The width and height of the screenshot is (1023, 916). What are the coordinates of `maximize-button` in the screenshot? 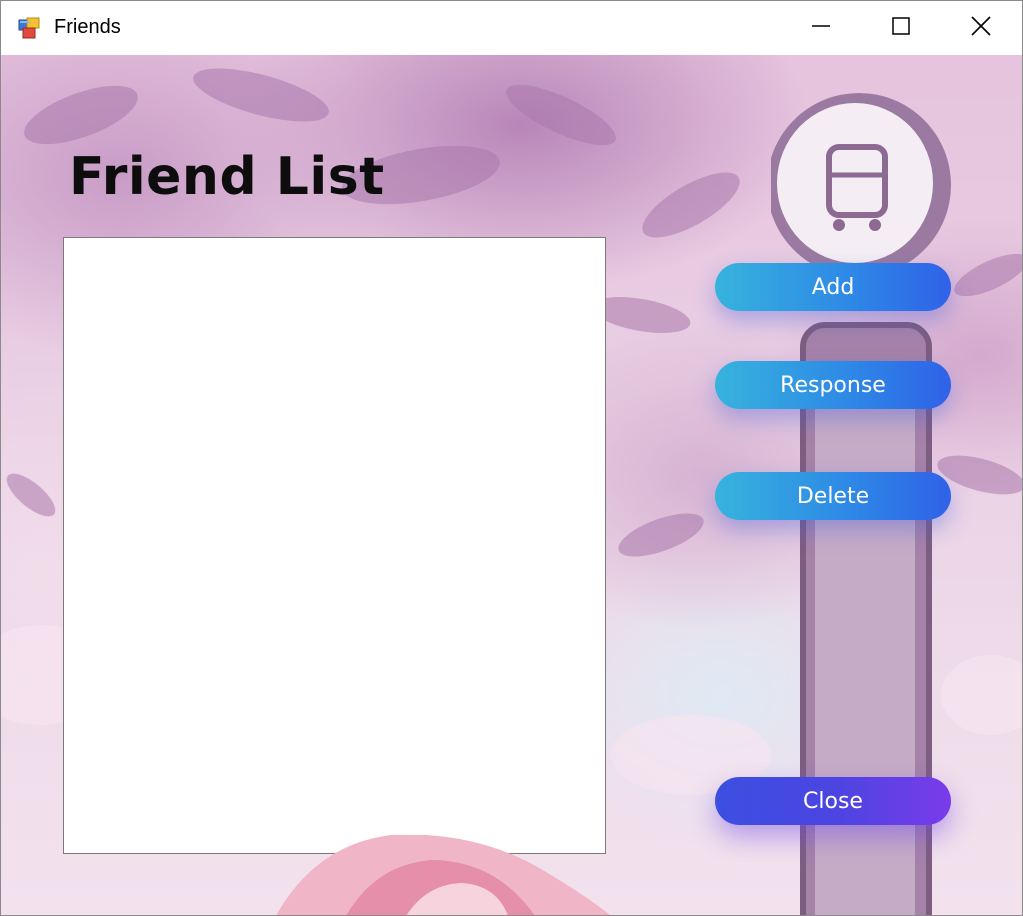 It's located at (901, 28).